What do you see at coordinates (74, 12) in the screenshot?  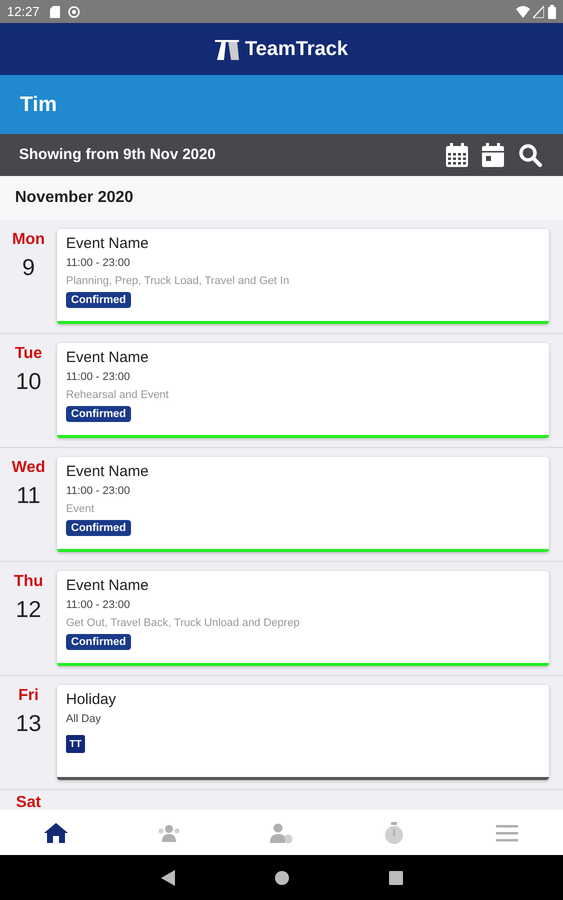 I see `sync-icon` at bounding box center [74, 12].